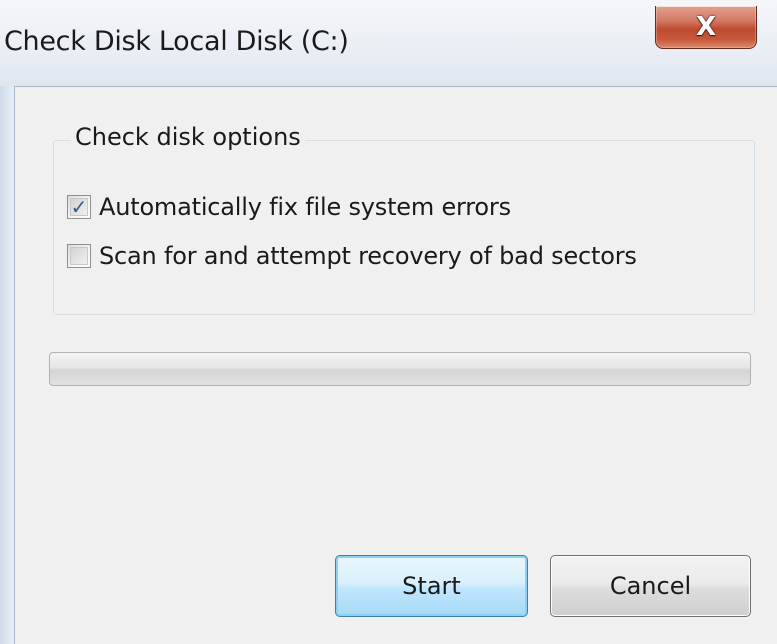 This screenshot has width=777, height=644. I want to click on auto-fix-checkbox: ✓, so click(79, 207).